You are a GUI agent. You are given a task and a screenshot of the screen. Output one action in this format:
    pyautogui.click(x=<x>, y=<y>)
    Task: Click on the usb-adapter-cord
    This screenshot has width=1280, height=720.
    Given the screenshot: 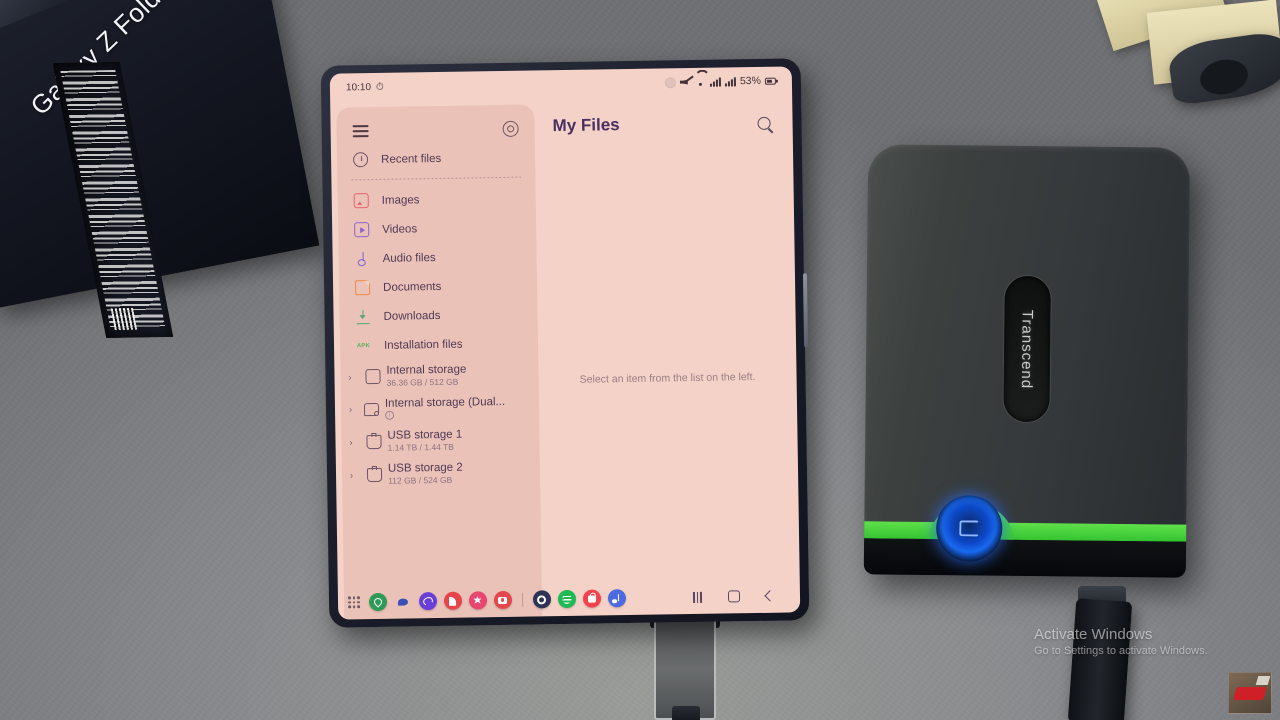 What is the action you would take?
    pyautogui.click(x=686, y=713)
    